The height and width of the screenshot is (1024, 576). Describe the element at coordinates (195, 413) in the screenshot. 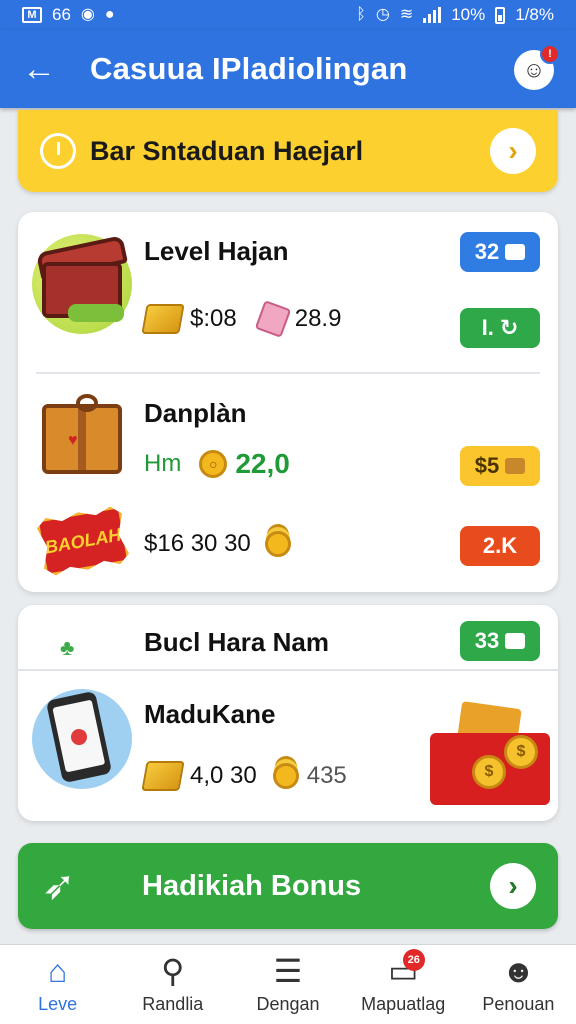

I see `row-title: Danplàn` at that location.